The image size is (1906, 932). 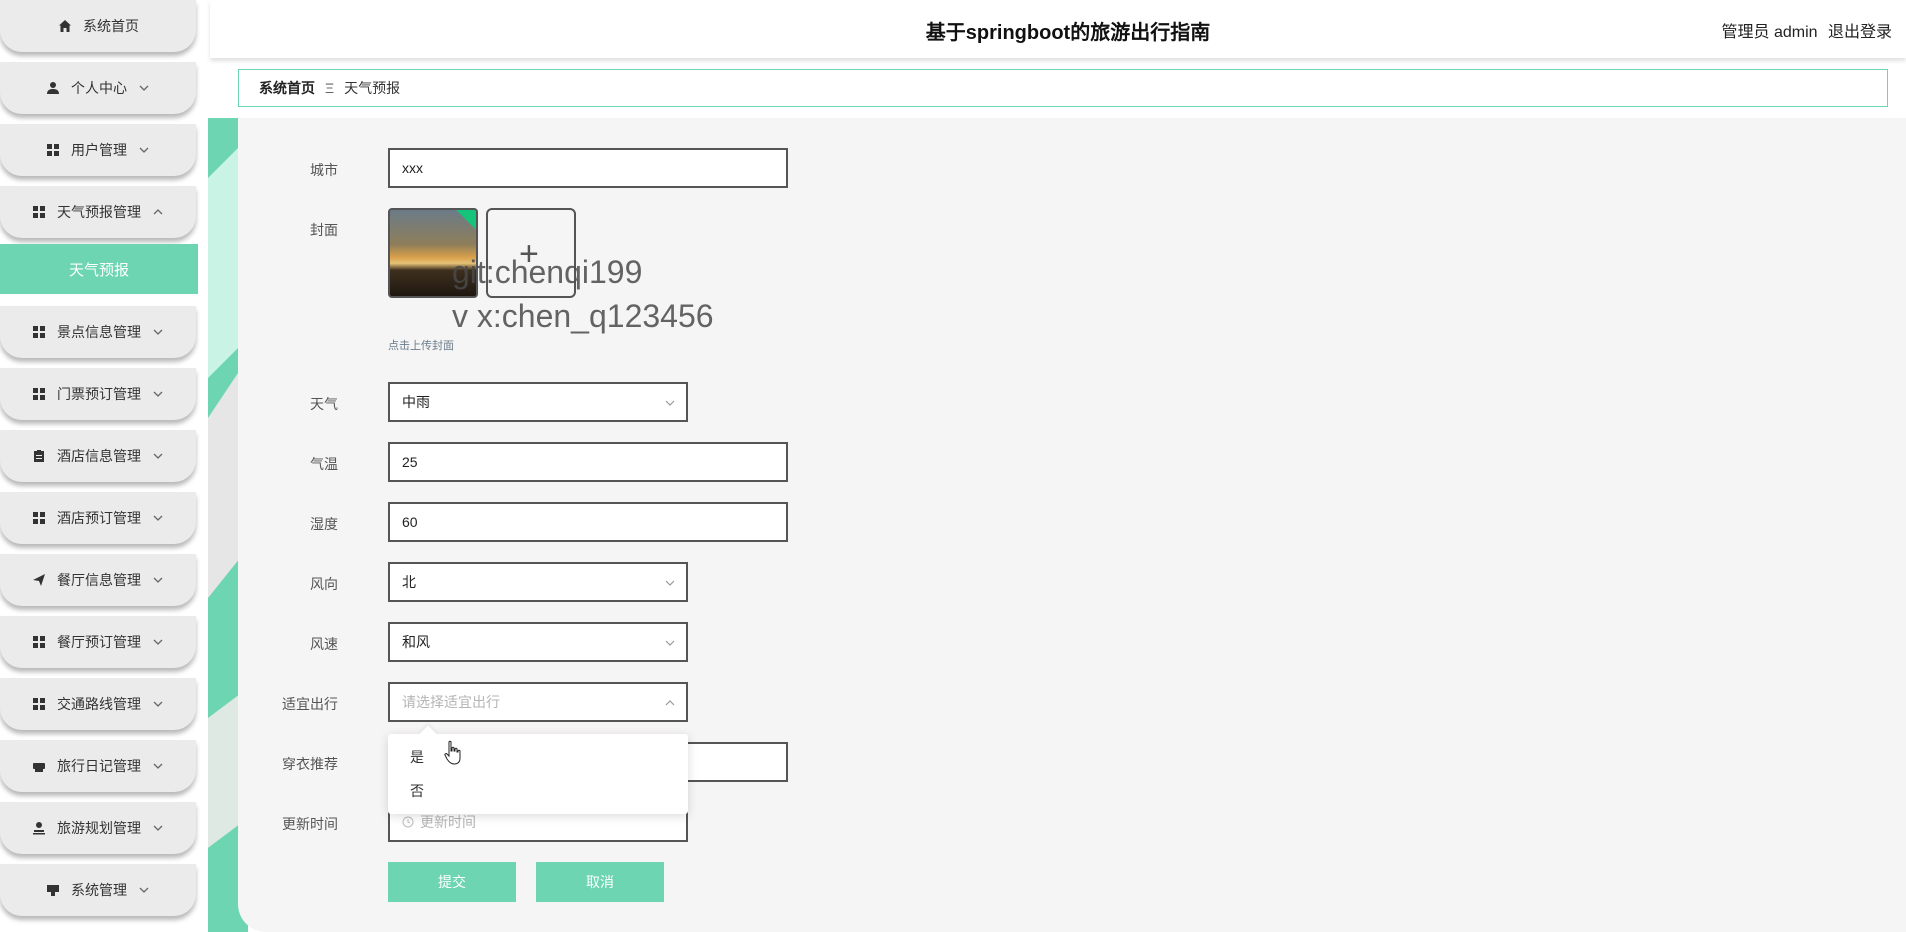 I want to click on sidebar-item-label: 系统管理, so click(x=99, y=890).